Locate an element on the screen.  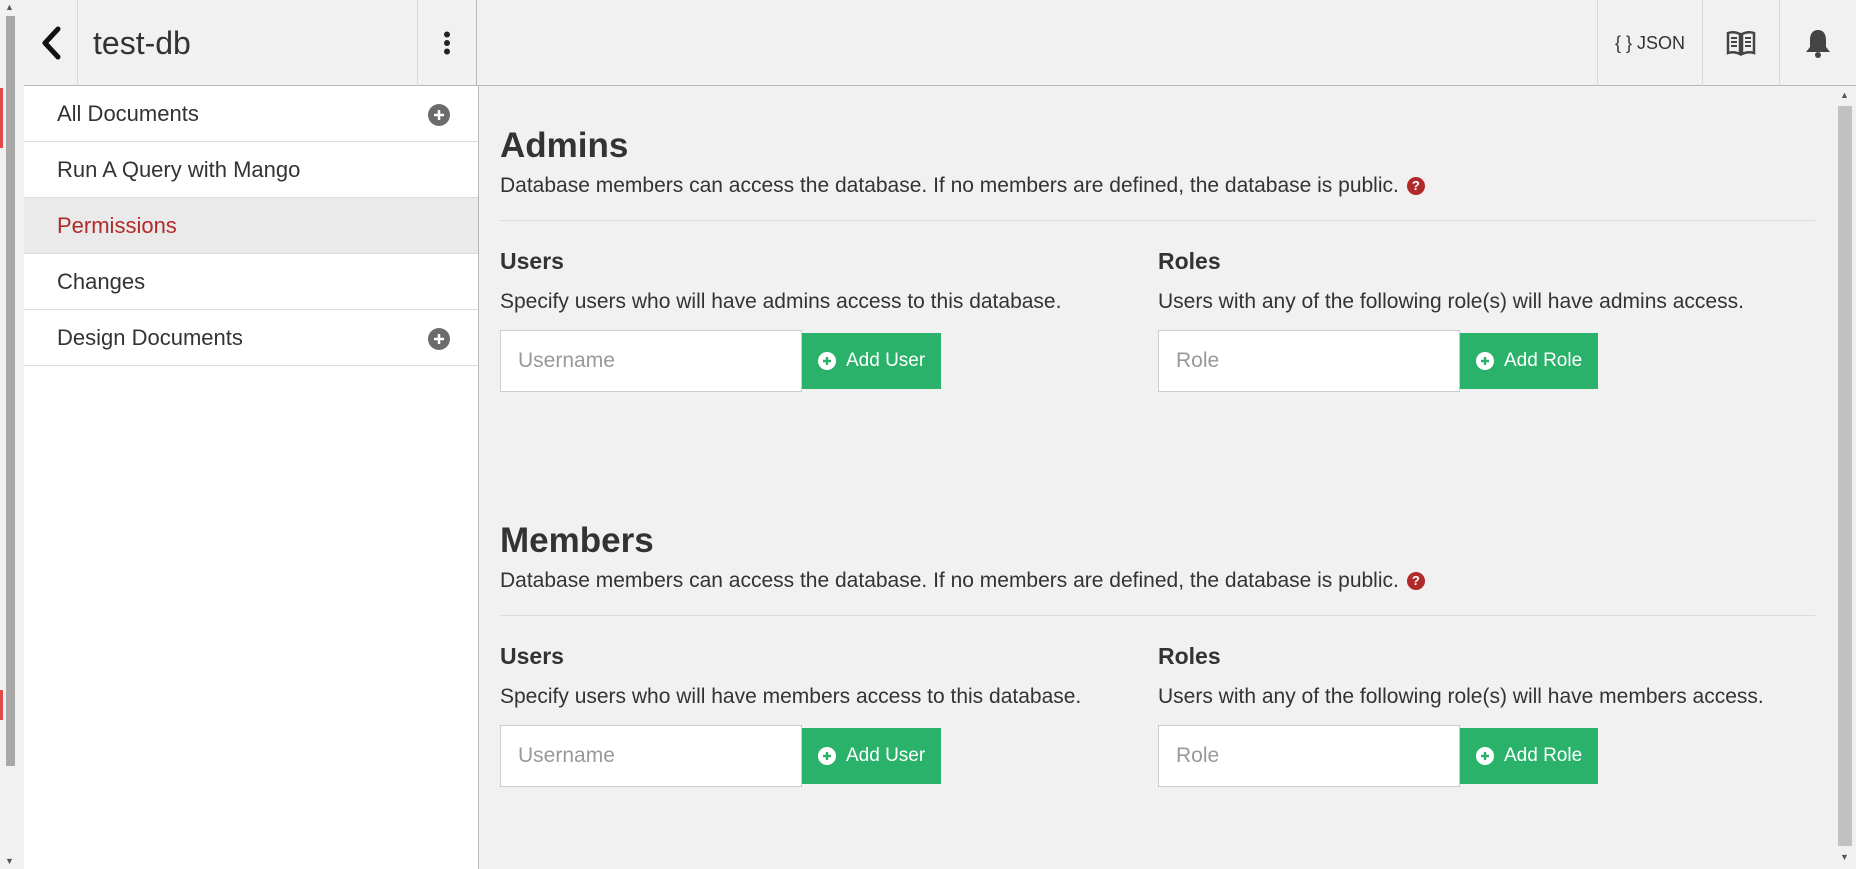
admins-roles-input-row: Add Role is located at coordinates (1486, 361).